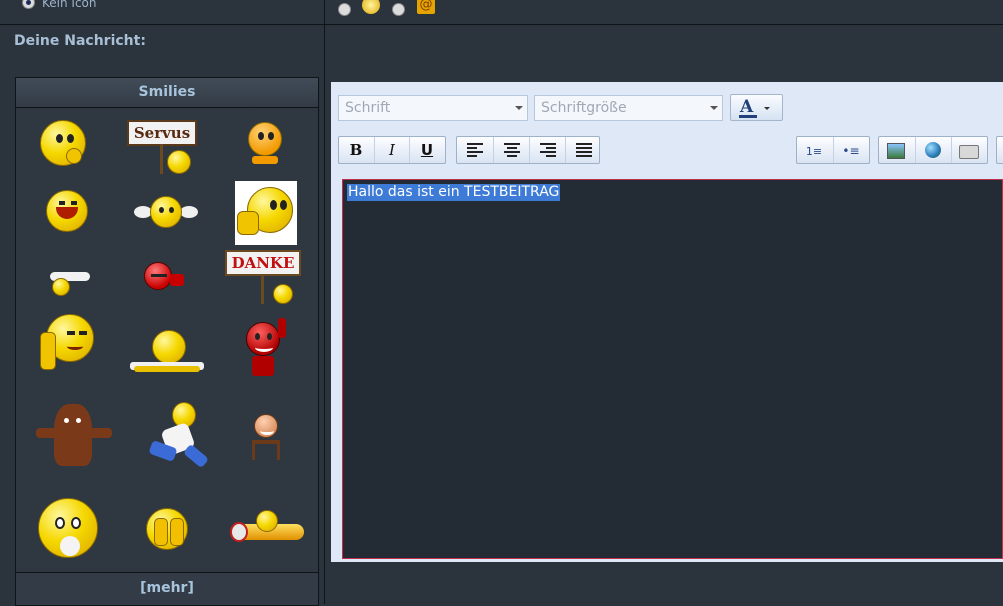  I want to click on ordered-list-icon: 1≡, so click(814, 151).